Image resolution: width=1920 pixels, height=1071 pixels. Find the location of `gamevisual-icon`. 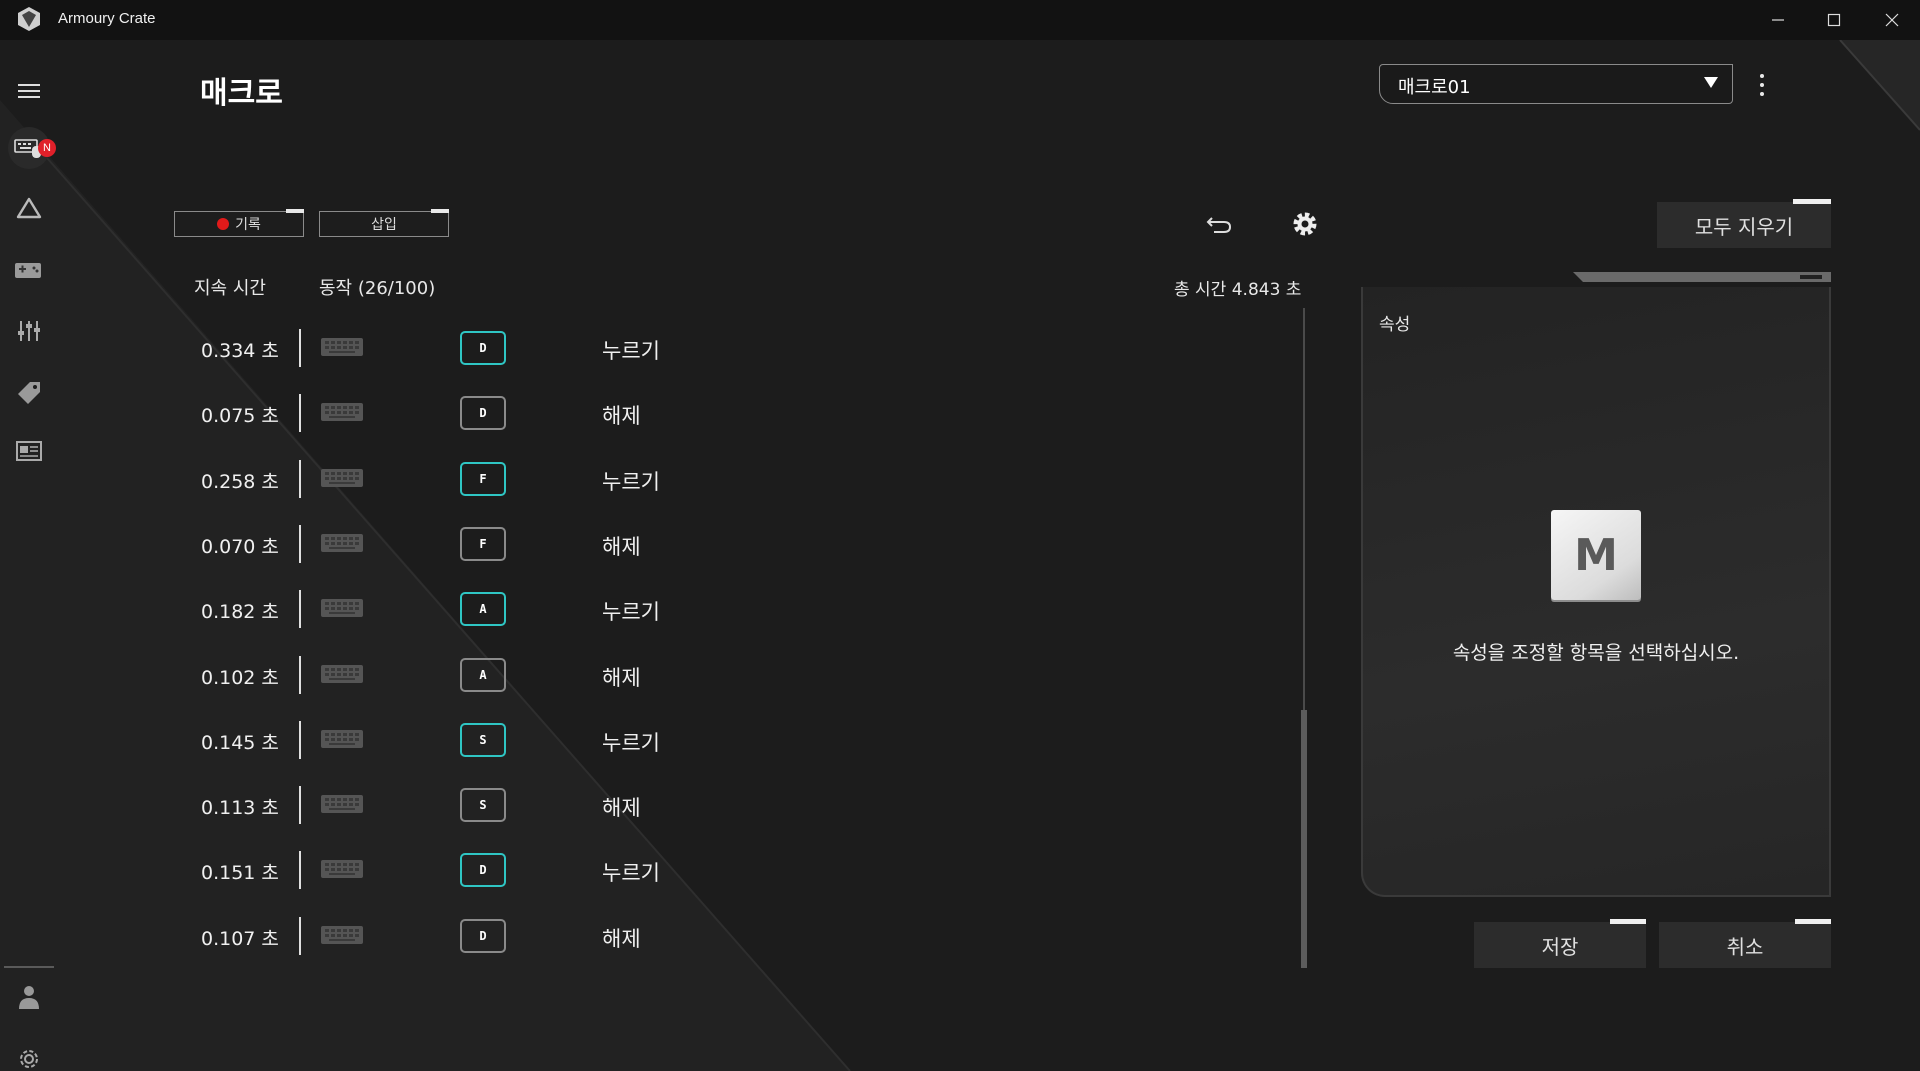

gamevisual-icon is located at coordinates (28, 270).